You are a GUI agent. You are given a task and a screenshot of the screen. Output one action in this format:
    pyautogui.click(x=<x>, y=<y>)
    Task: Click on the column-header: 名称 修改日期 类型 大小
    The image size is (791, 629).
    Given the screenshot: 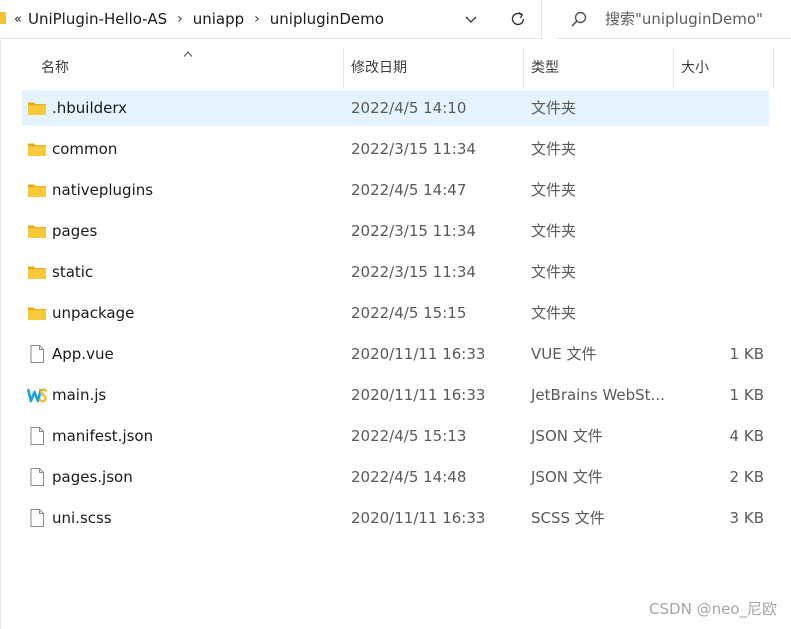 What is the action you would take?
    pyautogui.click(x=395, y=68)
    